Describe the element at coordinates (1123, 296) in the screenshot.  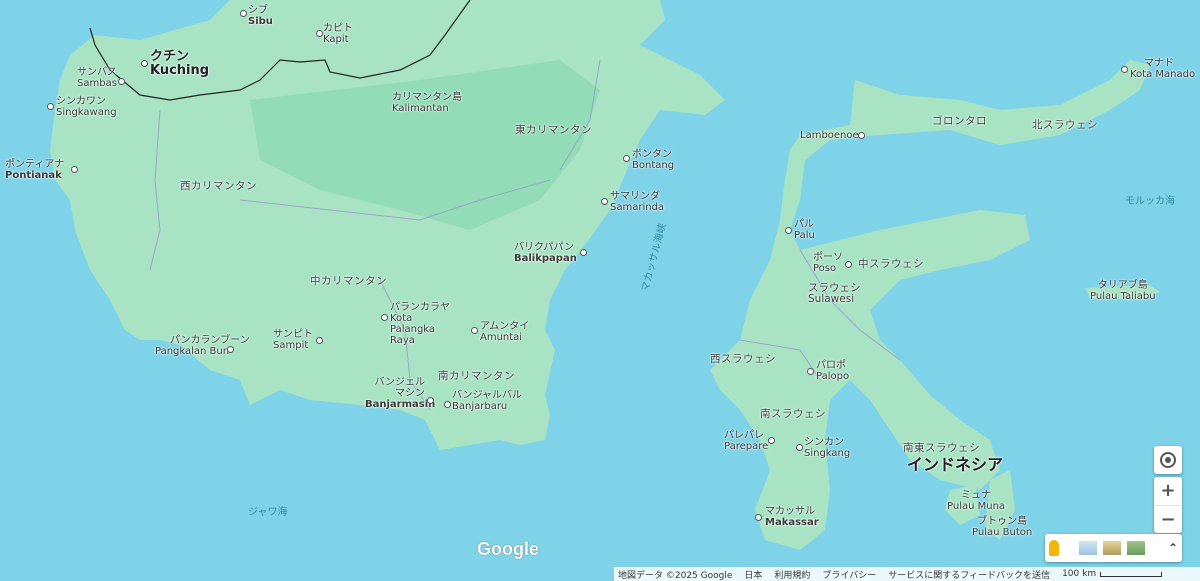
I see `city-en: Pulau Taliabu` at that location.